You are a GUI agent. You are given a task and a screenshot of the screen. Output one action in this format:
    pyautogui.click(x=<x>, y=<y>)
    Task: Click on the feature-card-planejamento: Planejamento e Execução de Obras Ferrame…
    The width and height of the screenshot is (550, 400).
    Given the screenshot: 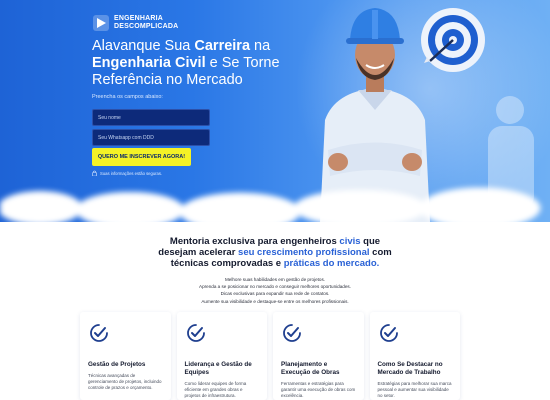 What is the action you would take?
    pyautogui.click(x=318, y=356)
    